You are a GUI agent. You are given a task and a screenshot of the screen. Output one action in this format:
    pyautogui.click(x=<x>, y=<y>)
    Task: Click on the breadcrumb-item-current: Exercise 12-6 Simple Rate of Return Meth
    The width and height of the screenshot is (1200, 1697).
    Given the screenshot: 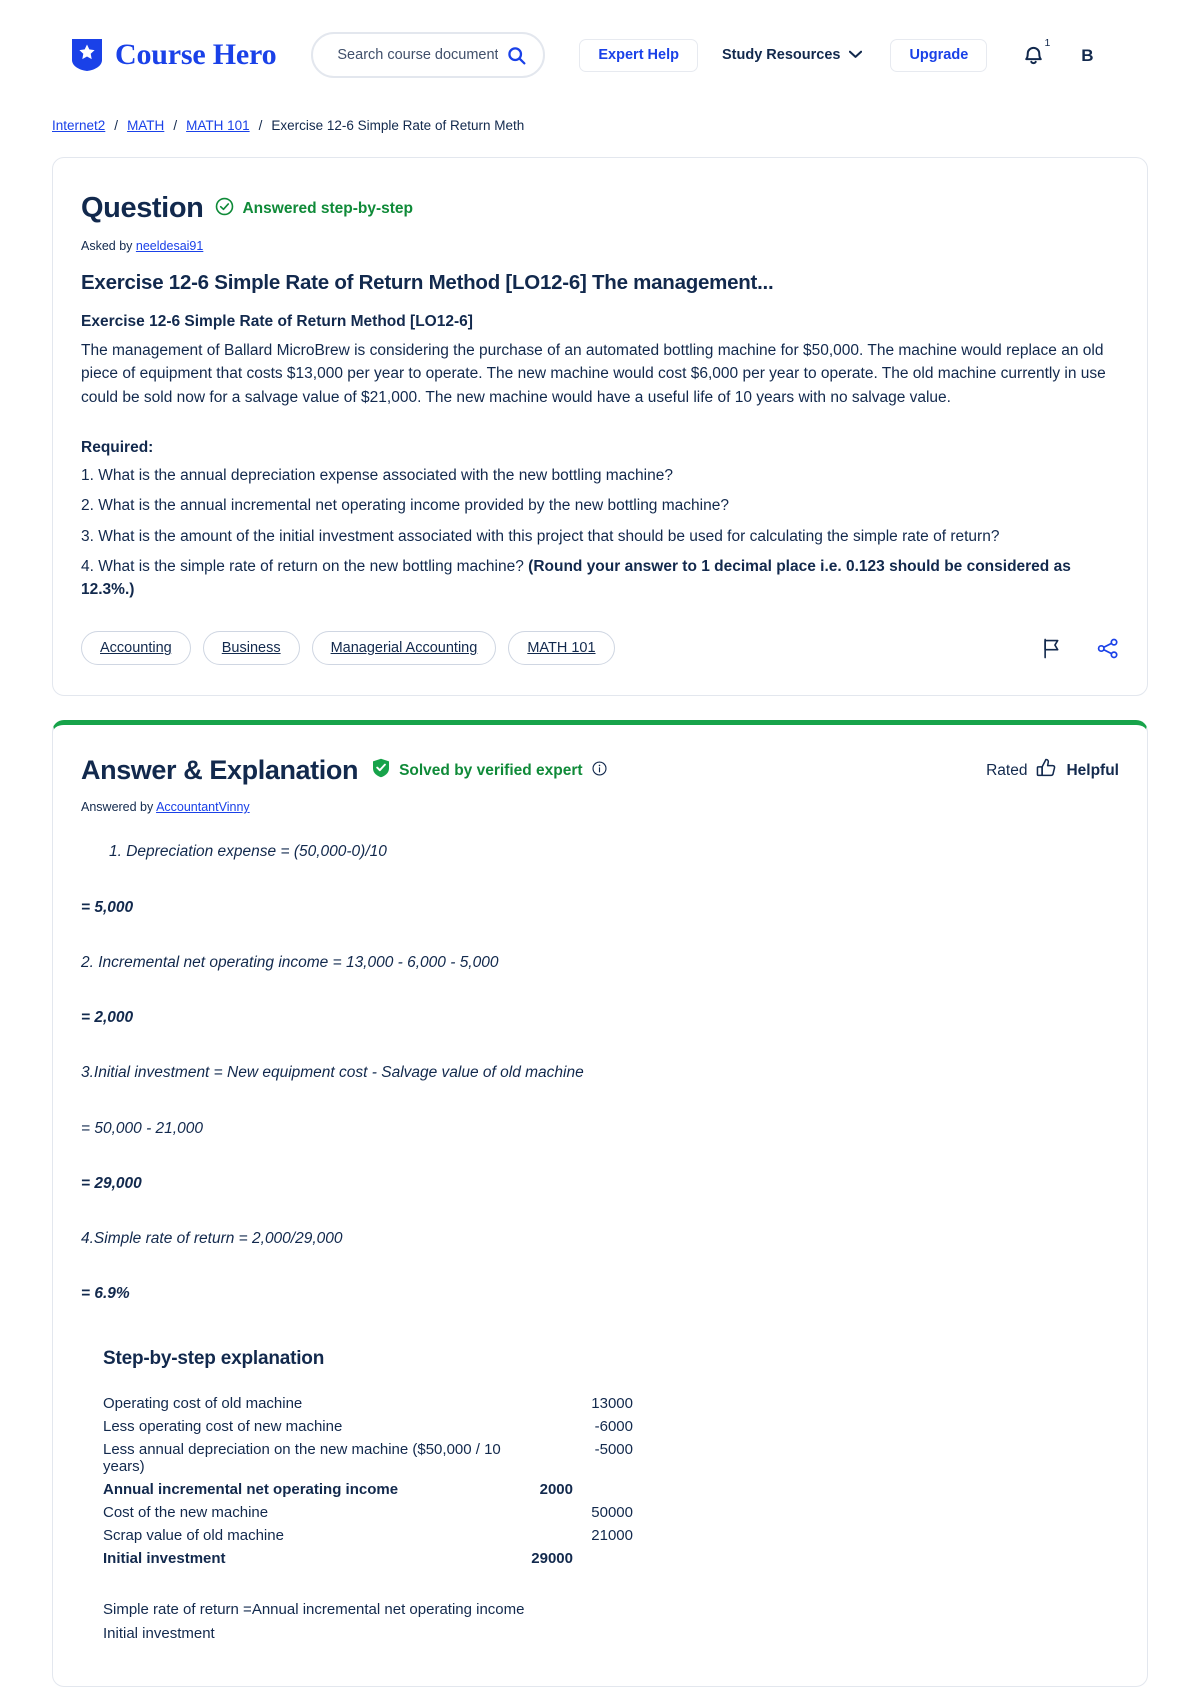 What is the action you would take?
    pyautogui.click(x=398, y=125)
    